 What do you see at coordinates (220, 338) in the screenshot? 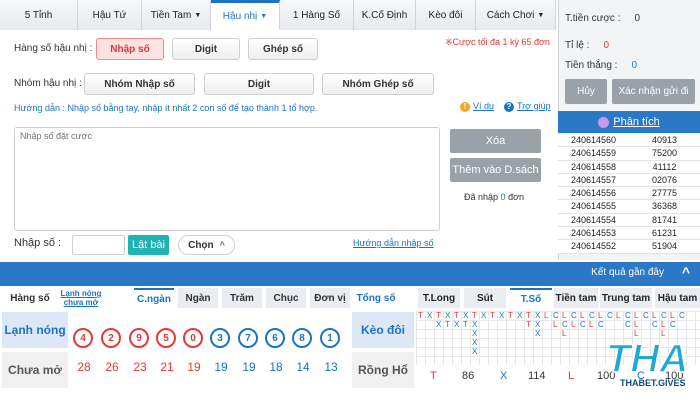
I see `hot-cold-digit: 3` at bounding box center [220, 338].